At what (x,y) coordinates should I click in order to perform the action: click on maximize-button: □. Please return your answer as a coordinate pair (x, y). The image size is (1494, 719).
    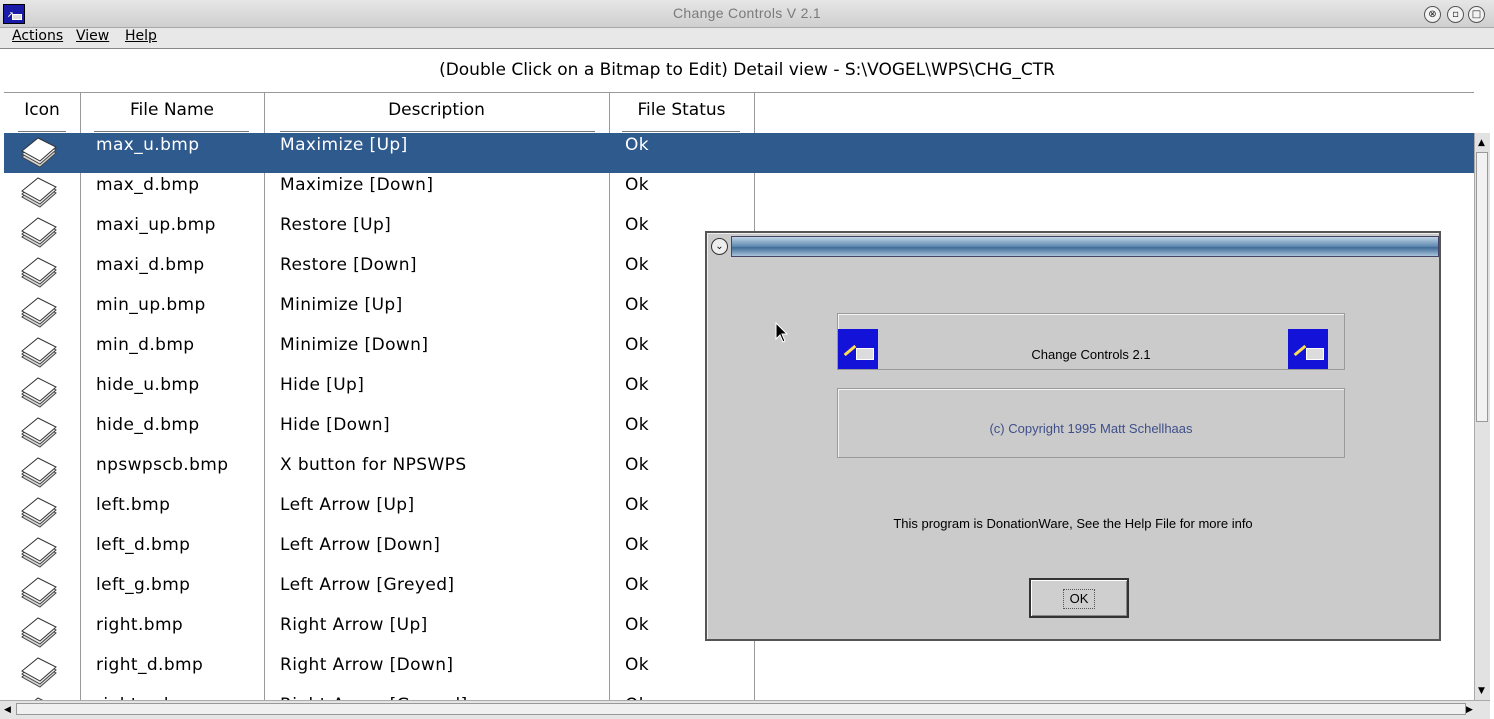
    Looking at the image, I should click on (1476, 14).